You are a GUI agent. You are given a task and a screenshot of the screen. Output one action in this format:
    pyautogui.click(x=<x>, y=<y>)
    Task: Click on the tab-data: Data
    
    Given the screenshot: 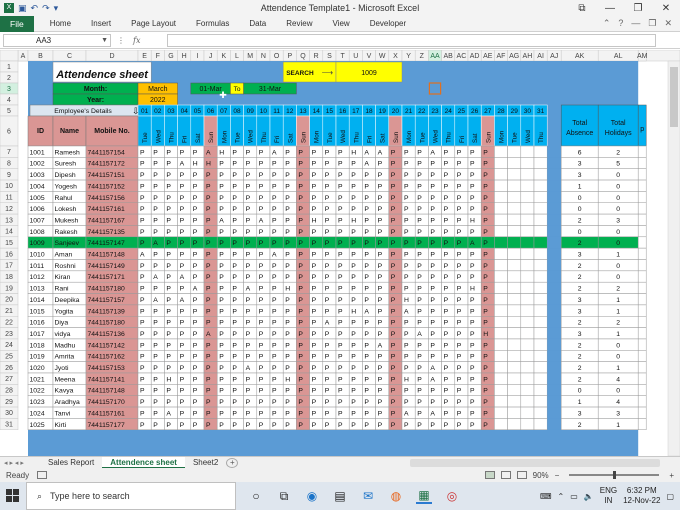 What is the action you would take?
    pyautogui.click(x=257, y=23)
    